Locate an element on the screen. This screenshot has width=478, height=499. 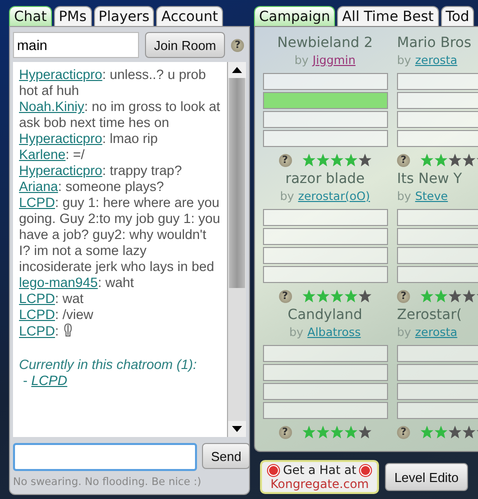
chat-message: Hyperacticpro: lmao rip is located at coordinates (88, 138).